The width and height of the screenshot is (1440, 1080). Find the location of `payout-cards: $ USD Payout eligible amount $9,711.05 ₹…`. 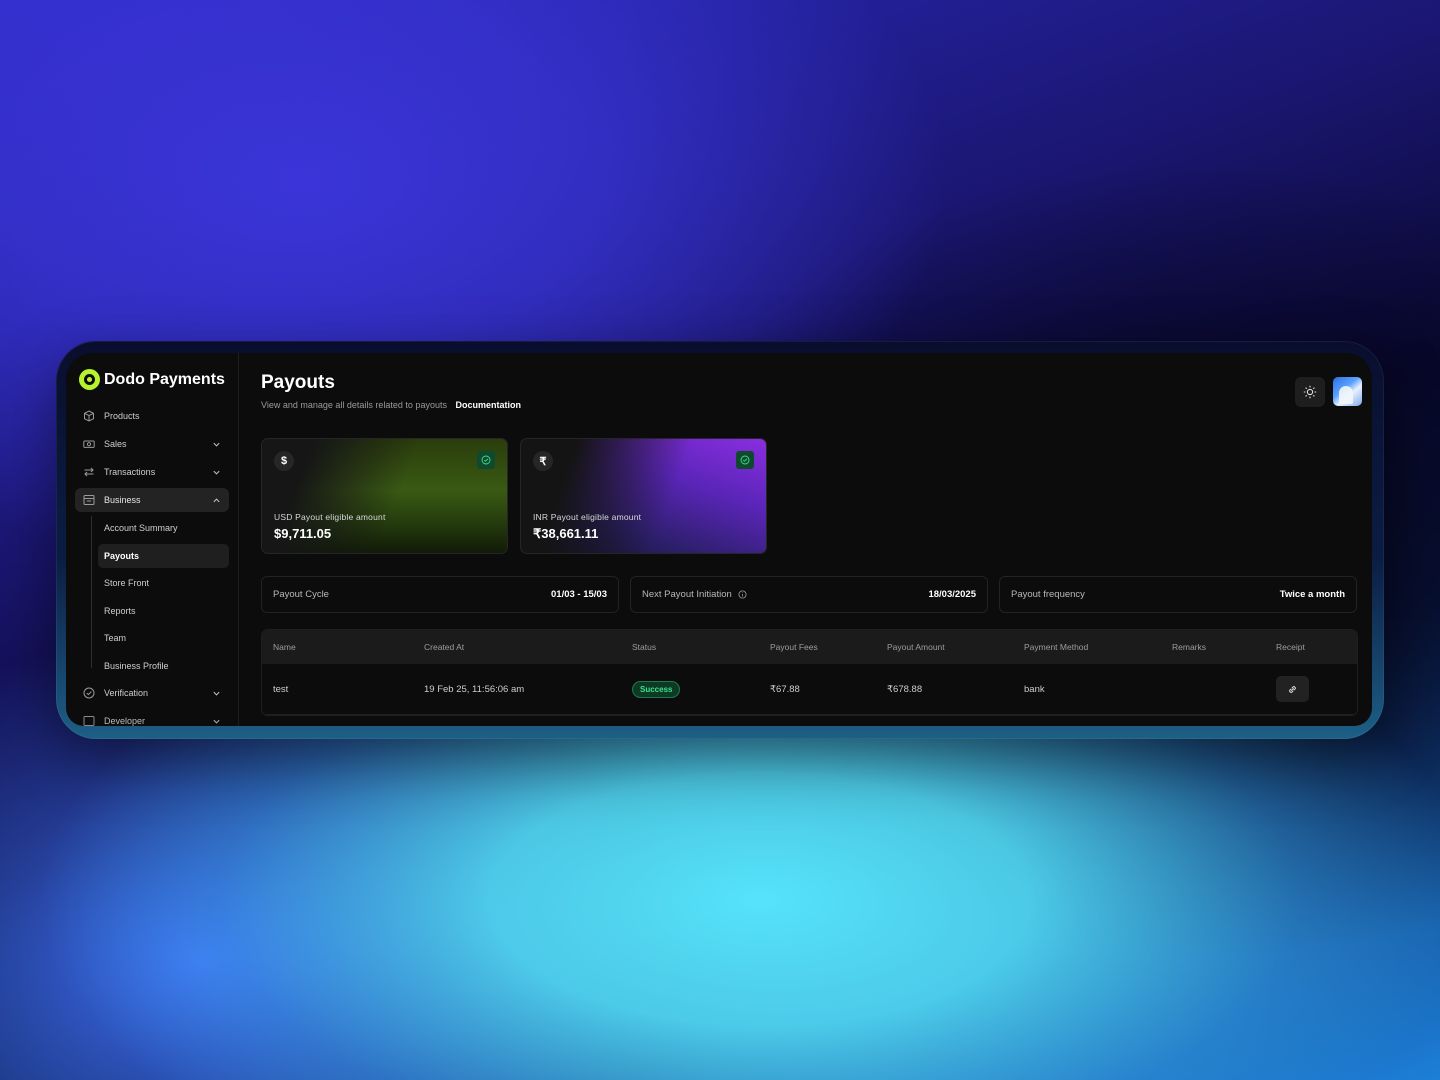

payout-cards: $ USD Payout eligible amount $9,711.05 ₹… is located at coordinates (809, 496).